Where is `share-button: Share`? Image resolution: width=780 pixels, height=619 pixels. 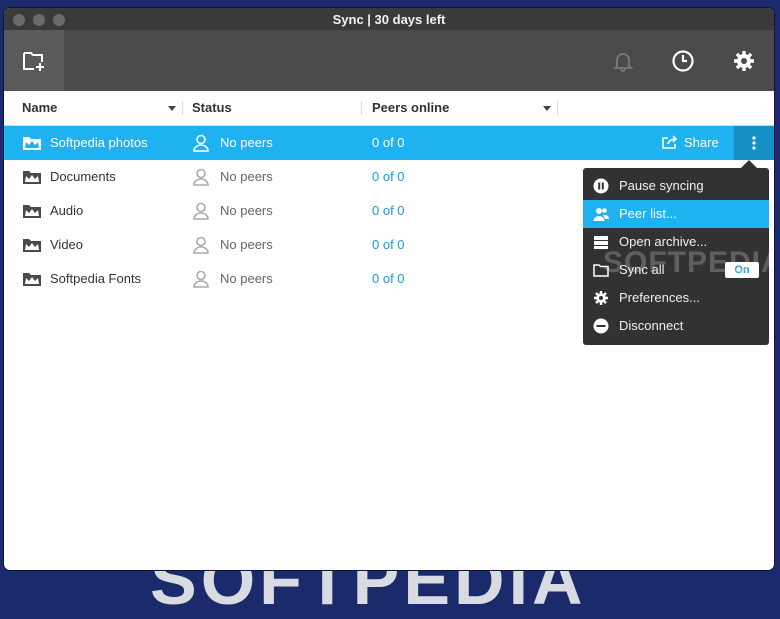 share-button: Share is located at coordinates (690, 143).